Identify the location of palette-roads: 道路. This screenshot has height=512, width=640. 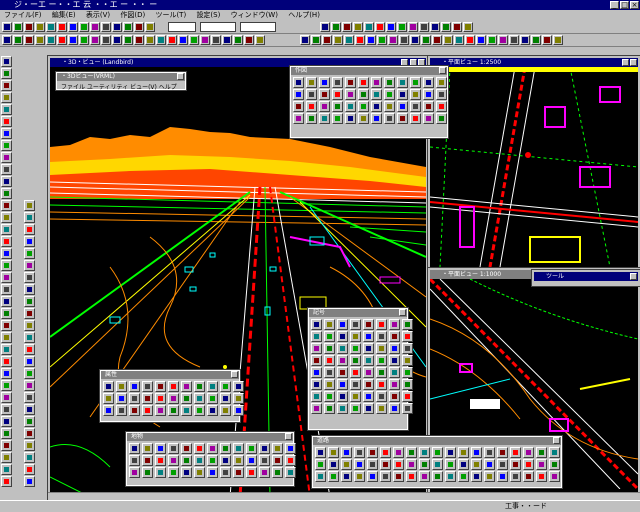
(437, 462).